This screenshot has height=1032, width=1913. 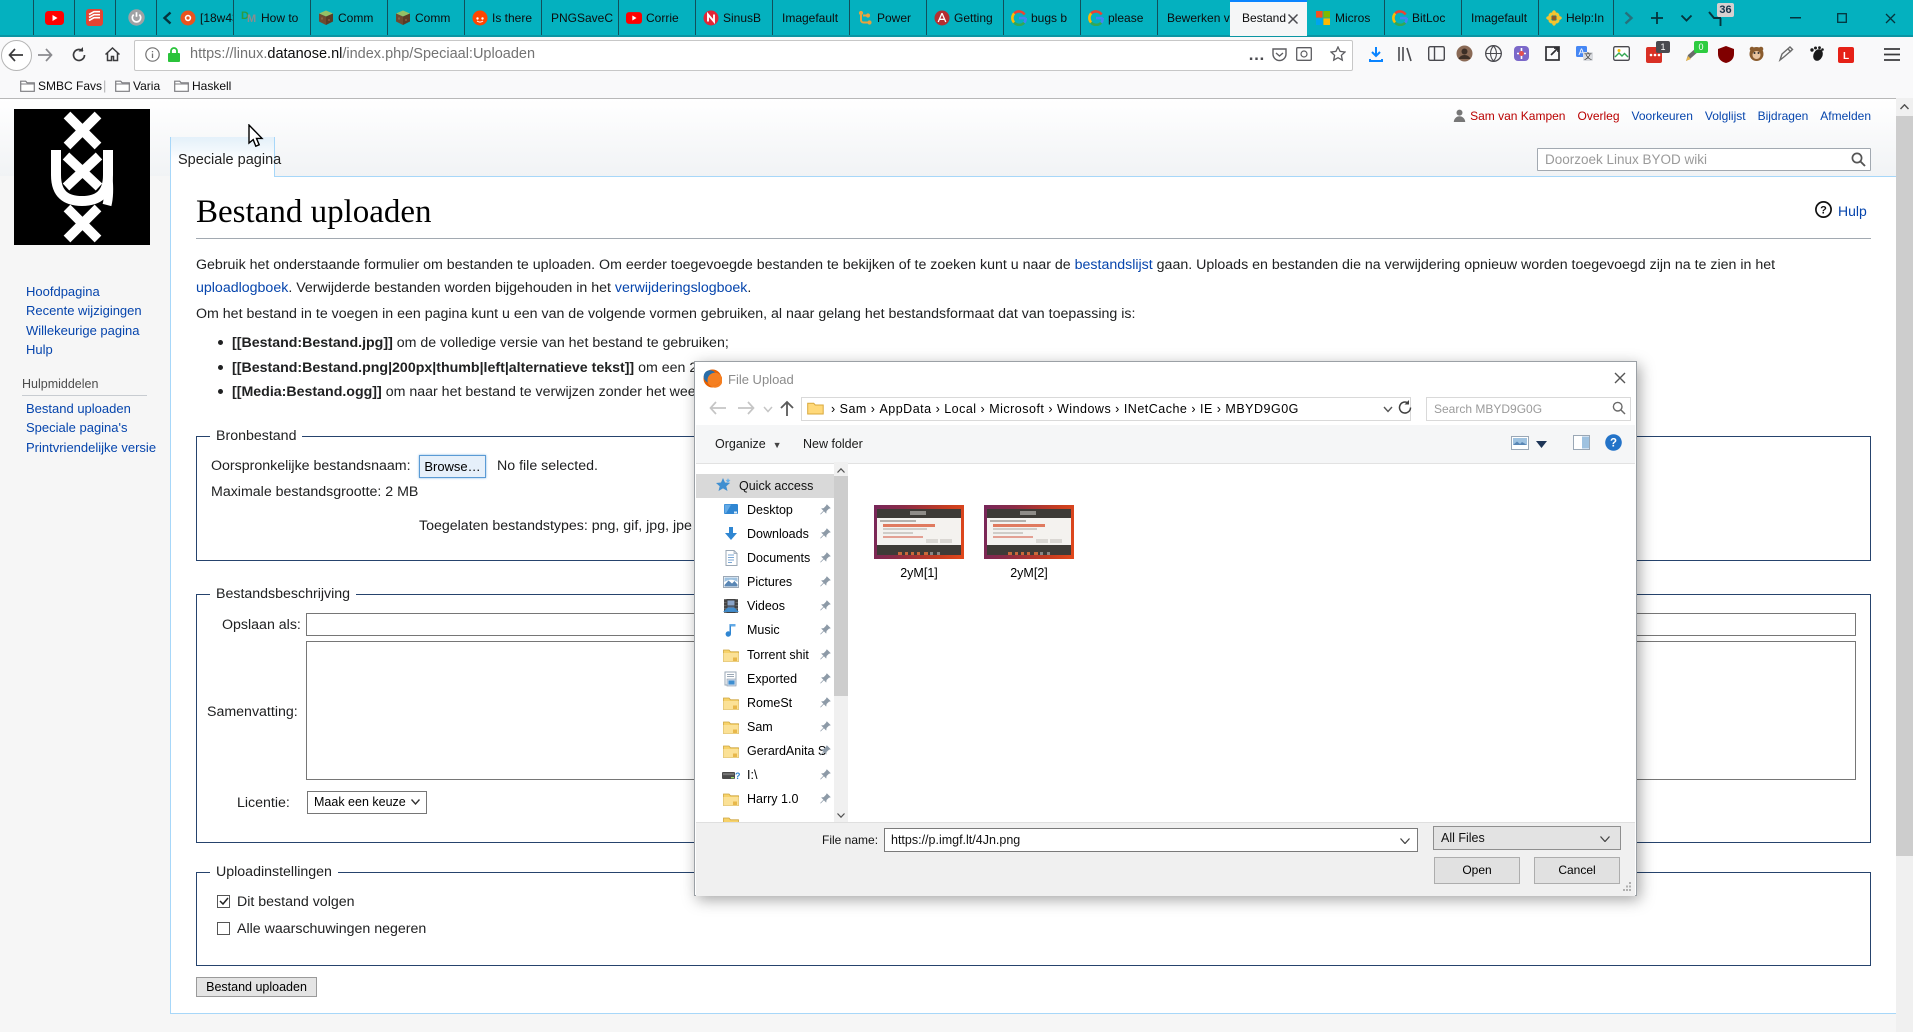 What do you see at coordinates (1588, 56) in the screenshot?
I see `svg-text: 文` at bounding box center [1588, 56].